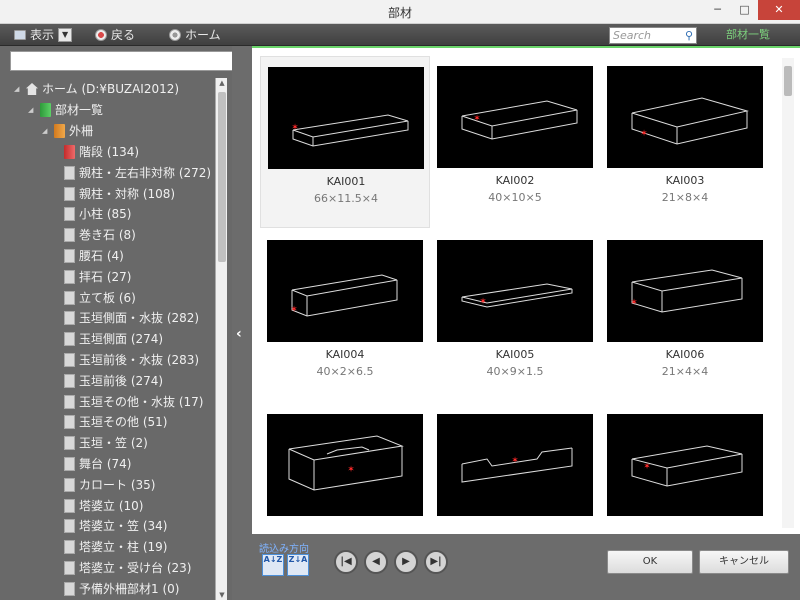  Describe the element at coordinates (115, 422) in the screenshot. I see `tree-item: 玉垣その他 (51)` at that location.